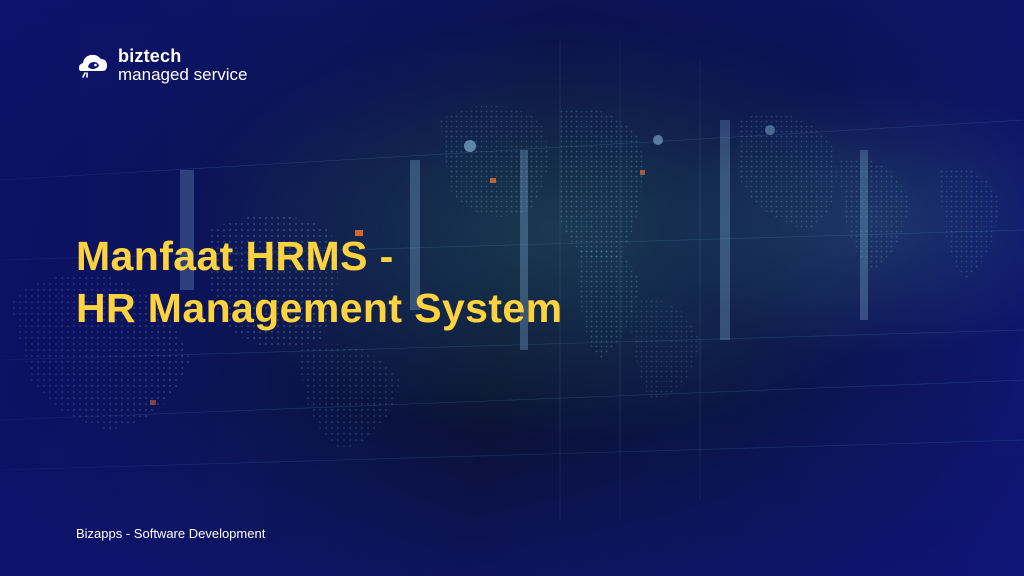 Image resolution: width=1024 pixels, height=576 pixels. What do you see at coordinates (93, 66) in the screenshot?
I see `cloud-bird-icon` at bounding box center [93, 66].